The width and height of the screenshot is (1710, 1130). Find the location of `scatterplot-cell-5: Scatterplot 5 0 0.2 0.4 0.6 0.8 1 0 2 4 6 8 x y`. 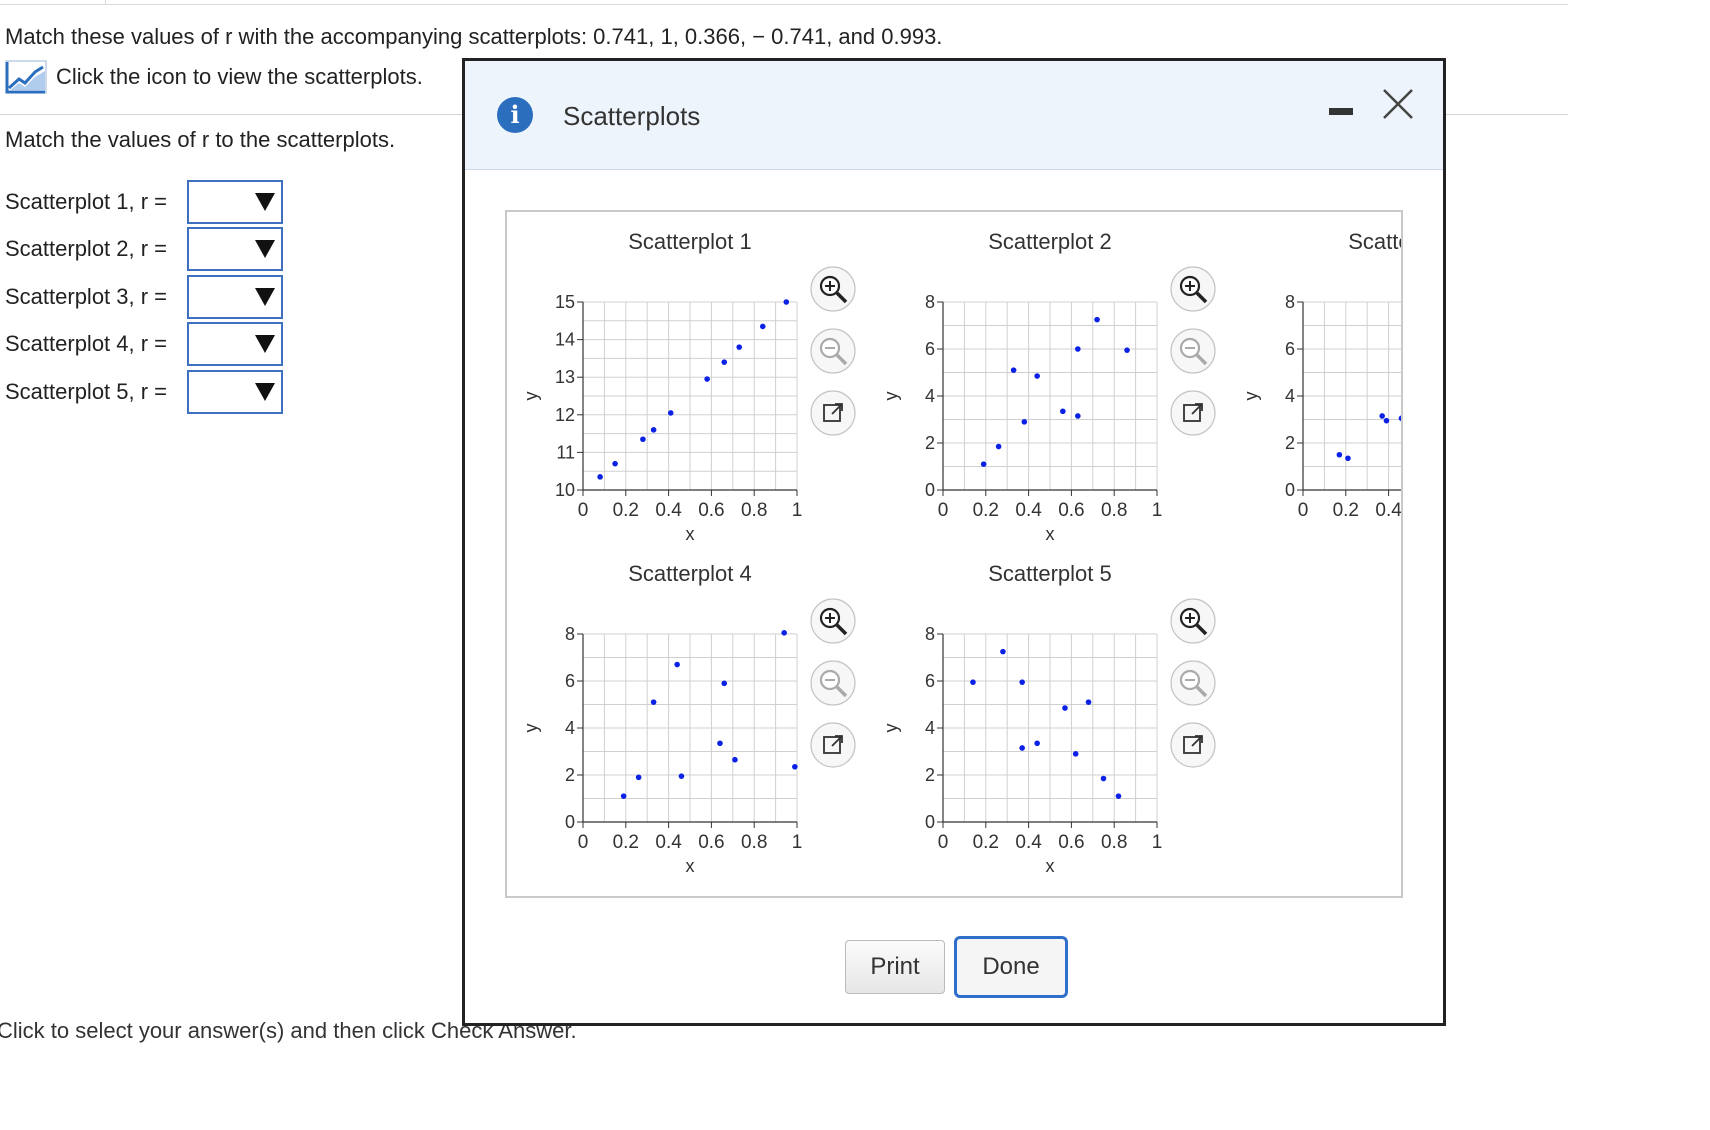

scatterplot-cell-5: Scatterplot 5 0 0.2 0.4 0.6 0.8 1 0 2 4 6 8 x y is located at coordinates (1047, 714).